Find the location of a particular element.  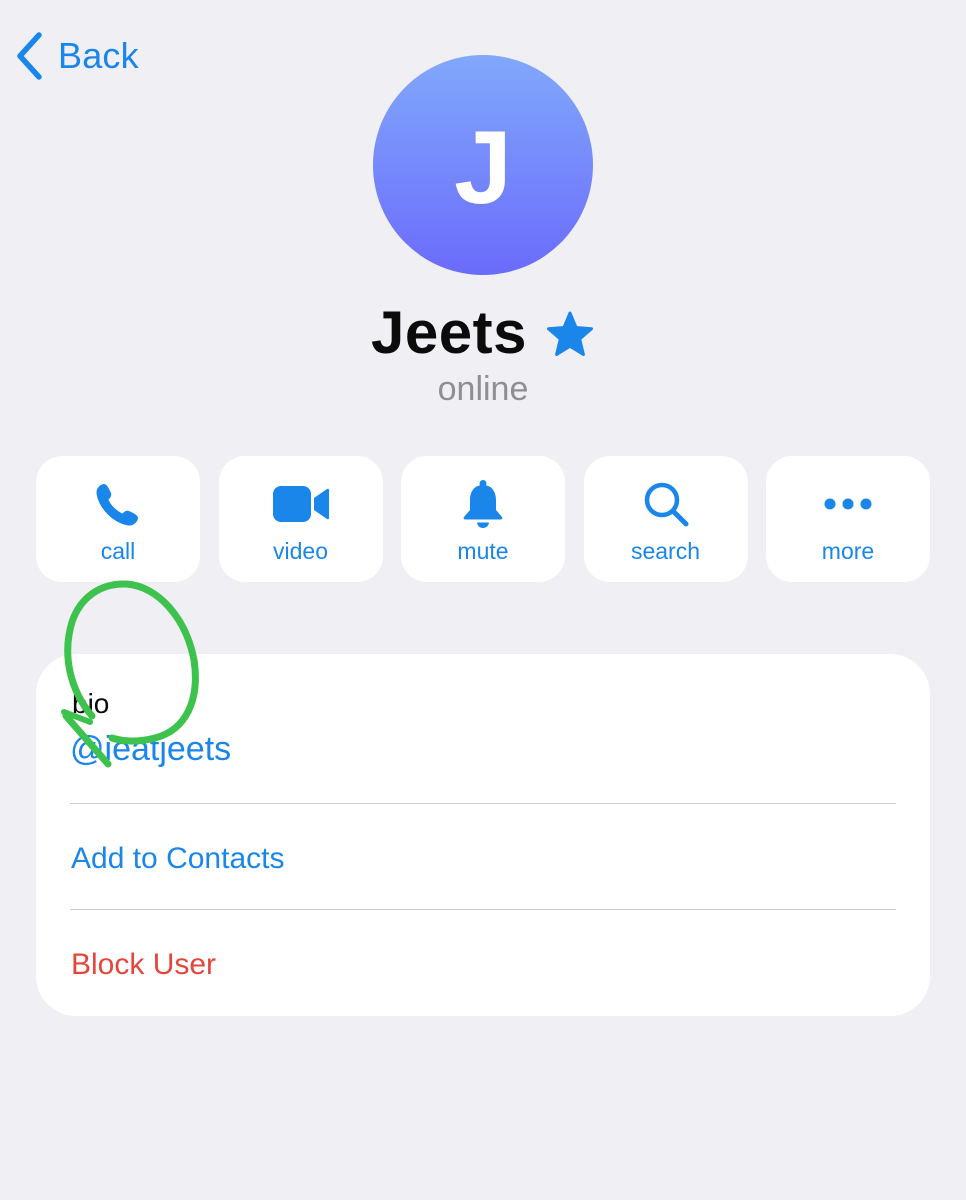

phone-icon is located at coordinates (117, 505).